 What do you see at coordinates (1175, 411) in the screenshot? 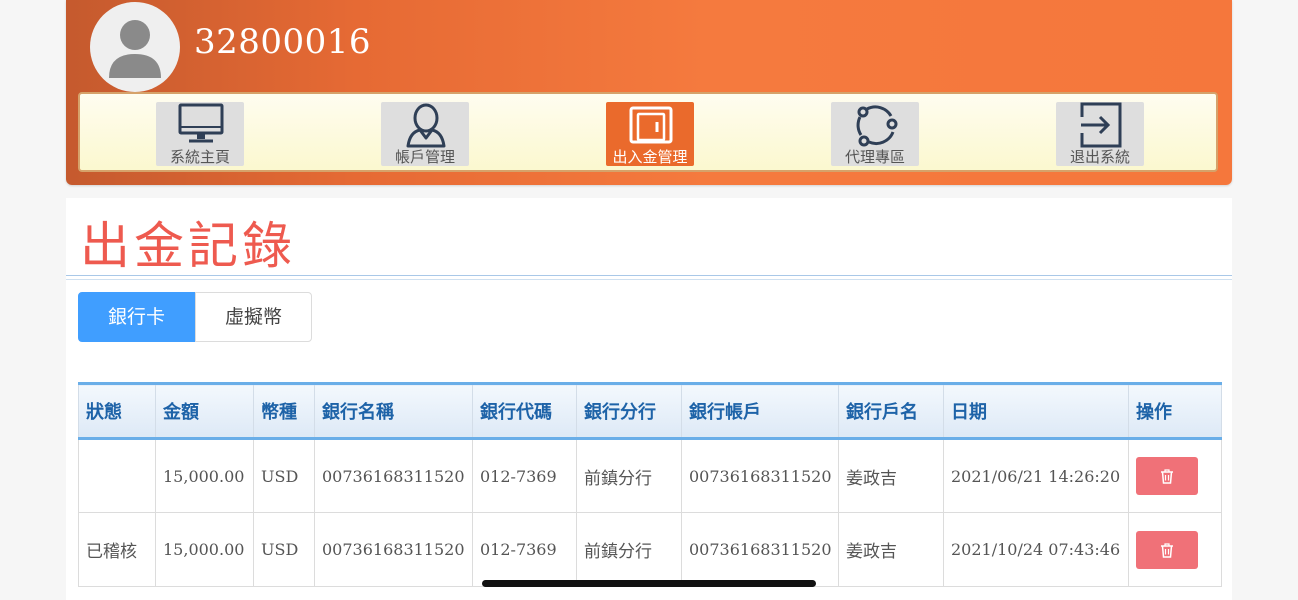
I see `column-header-actions: 操作` at bounding box center [1175, 411].